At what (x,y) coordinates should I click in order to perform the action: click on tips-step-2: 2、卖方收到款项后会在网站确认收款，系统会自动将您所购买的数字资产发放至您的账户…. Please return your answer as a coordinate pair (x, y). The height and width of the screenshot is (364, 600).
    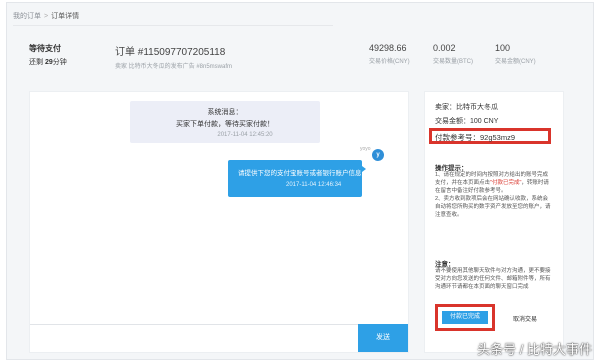
    Looking at the image, I should click on (493, 207).